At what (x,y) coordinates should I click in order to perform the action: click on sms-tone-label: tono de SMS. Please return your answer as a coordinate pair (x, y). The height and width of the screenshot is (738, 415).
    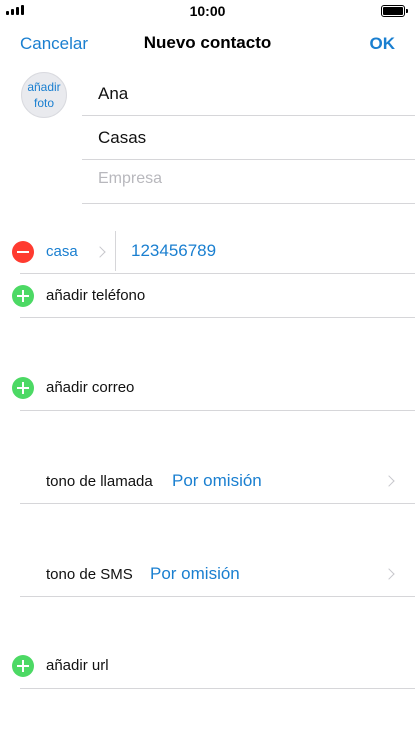
    Looking at the image, I should click on (89, 574).